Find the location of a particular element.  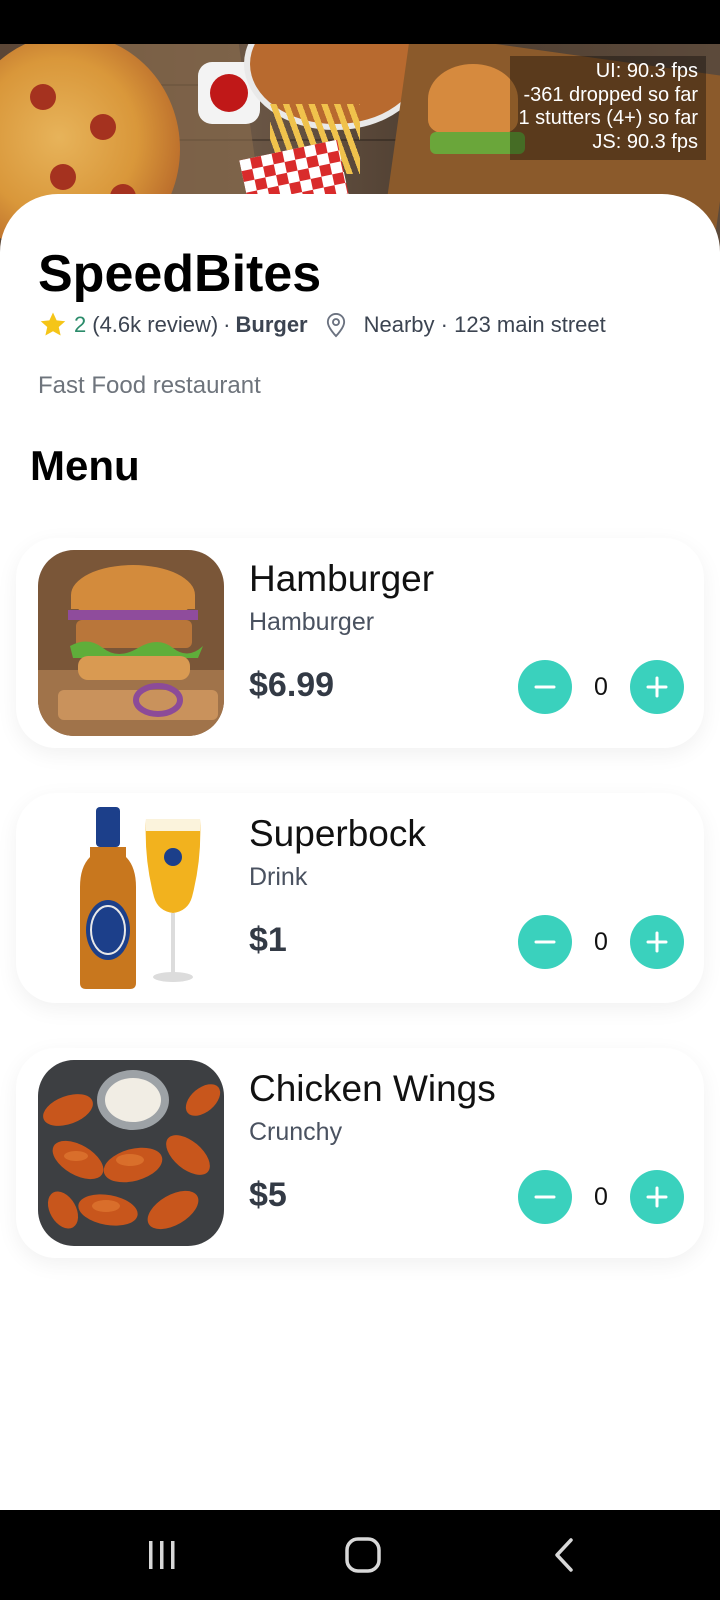

location-text: Nearby · 123 main street is located at coordinates (484, 324).